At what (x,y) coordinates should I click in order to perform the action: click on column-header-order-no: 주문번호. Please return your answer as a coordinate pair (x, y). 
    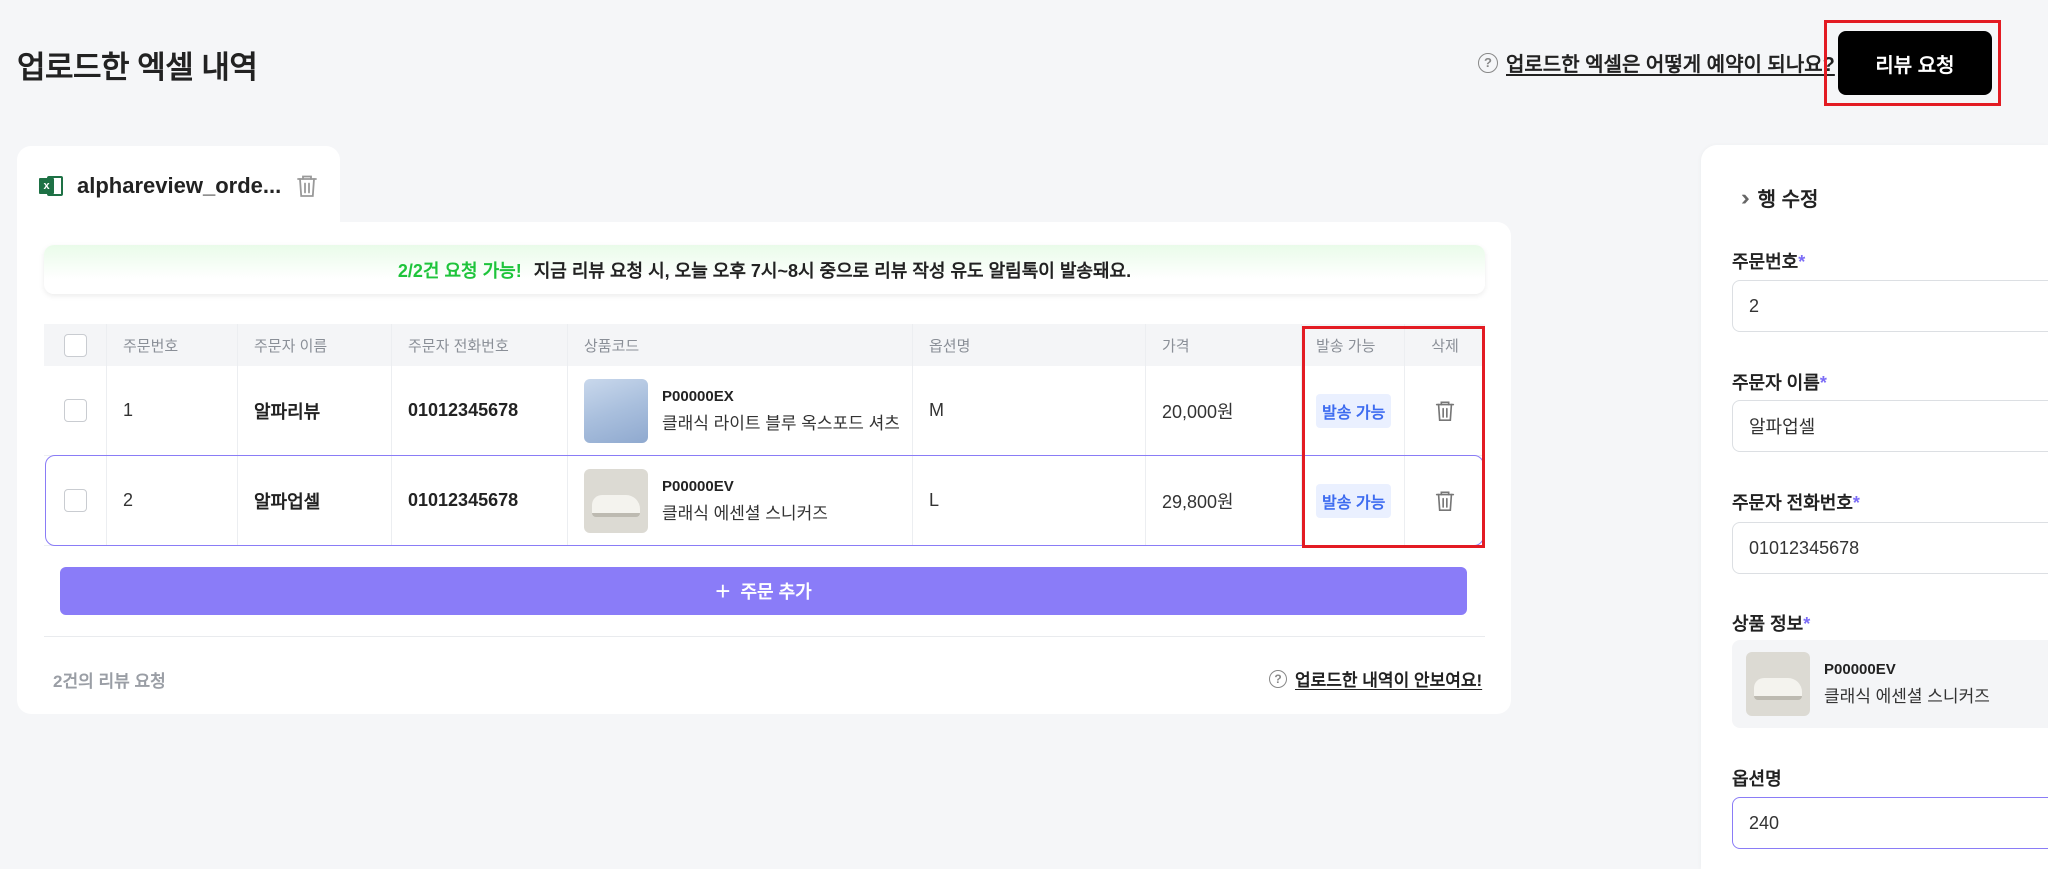
    Looking at the image, I should click on (172, 345).